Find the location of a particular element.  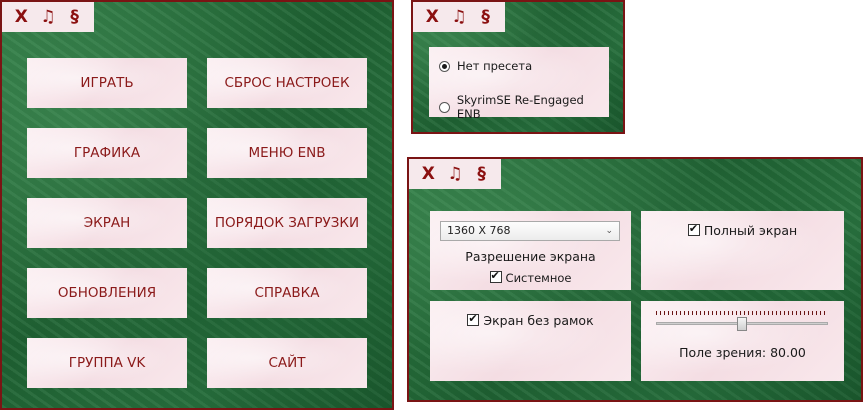

radio-unselected-icon is located at coordinates (444, 107).